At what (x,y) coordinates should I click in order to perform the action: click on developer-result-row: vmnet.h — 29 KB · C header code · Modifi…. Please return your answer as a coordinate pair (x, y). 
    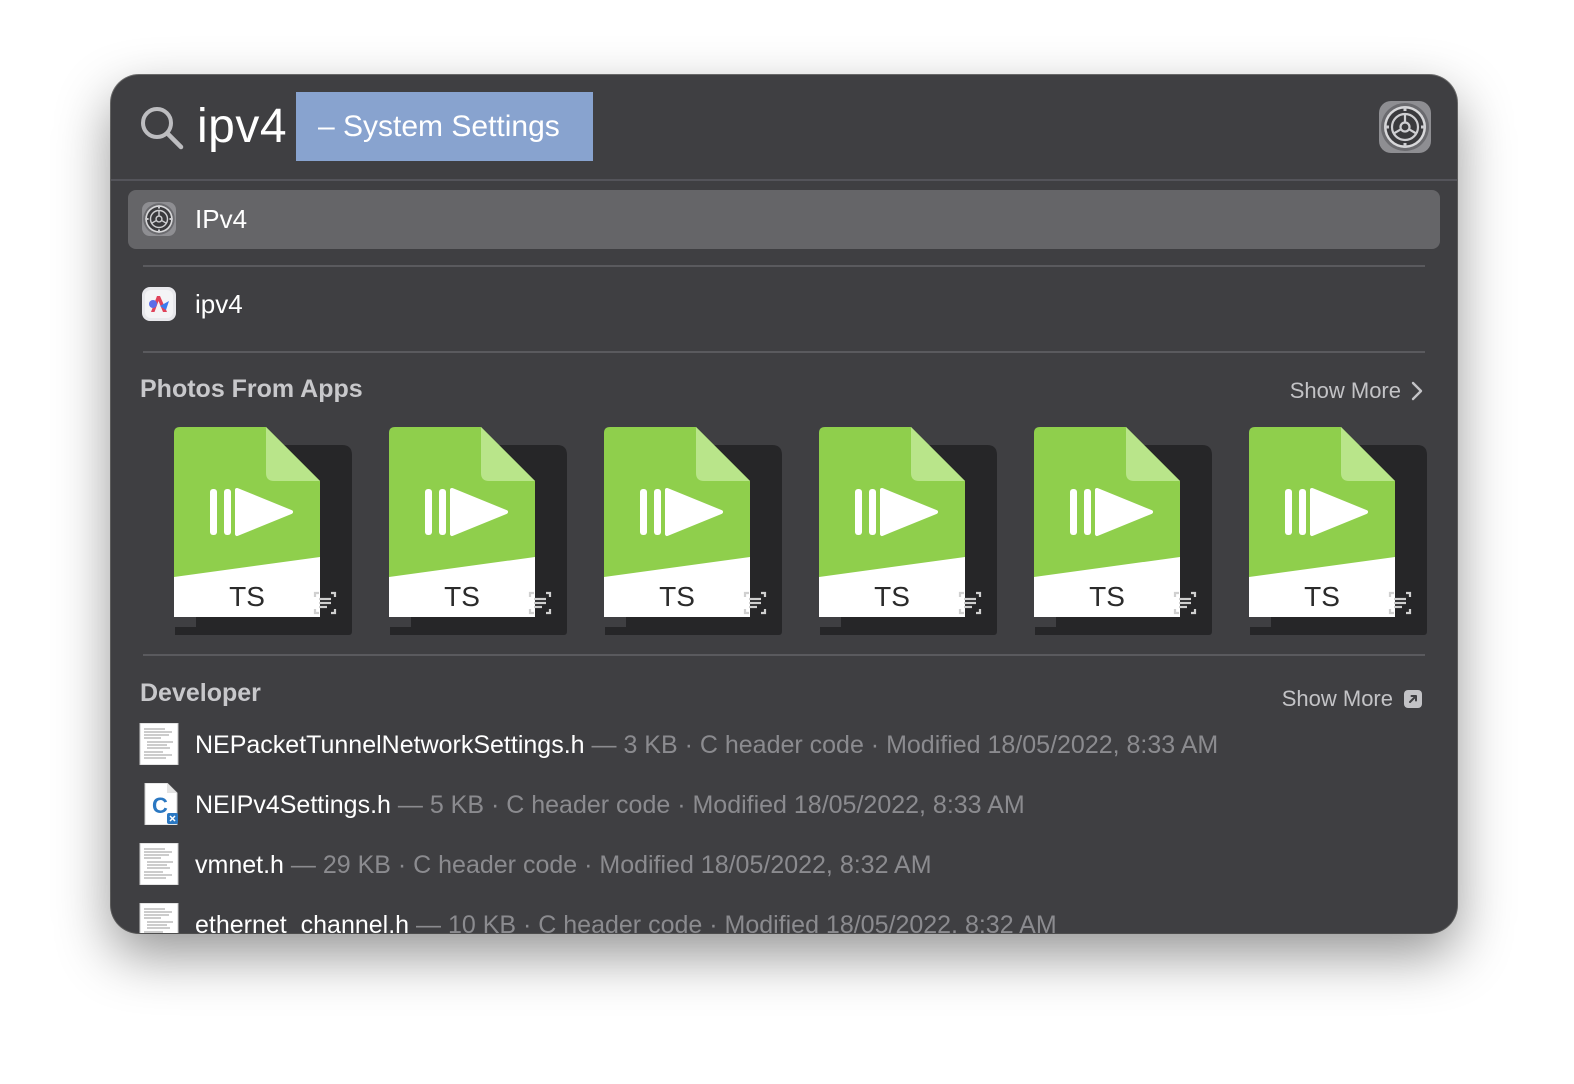
    Looking at the image, I should click on (789, 865).